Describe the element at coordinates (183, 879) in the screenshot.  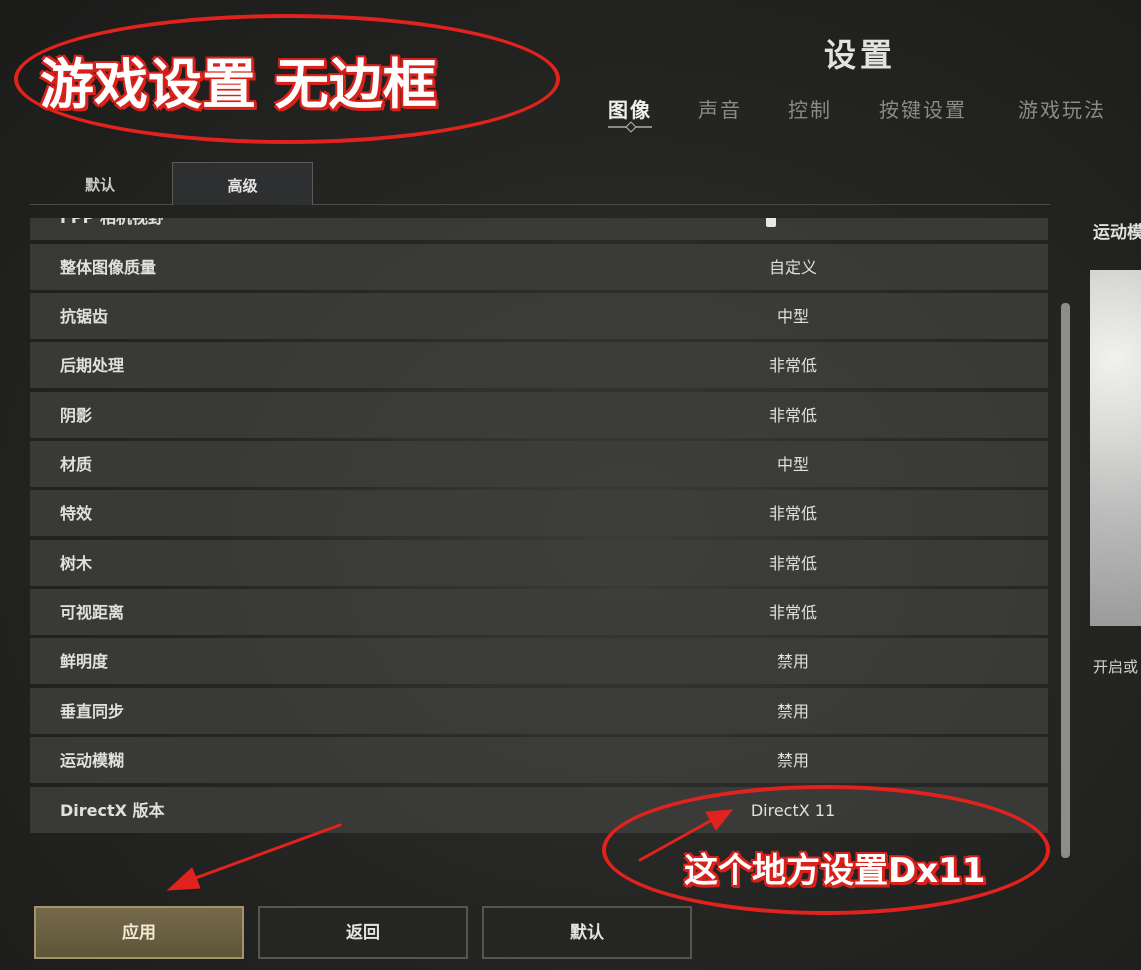
I see `arrow-head-apply-icon` at that location.